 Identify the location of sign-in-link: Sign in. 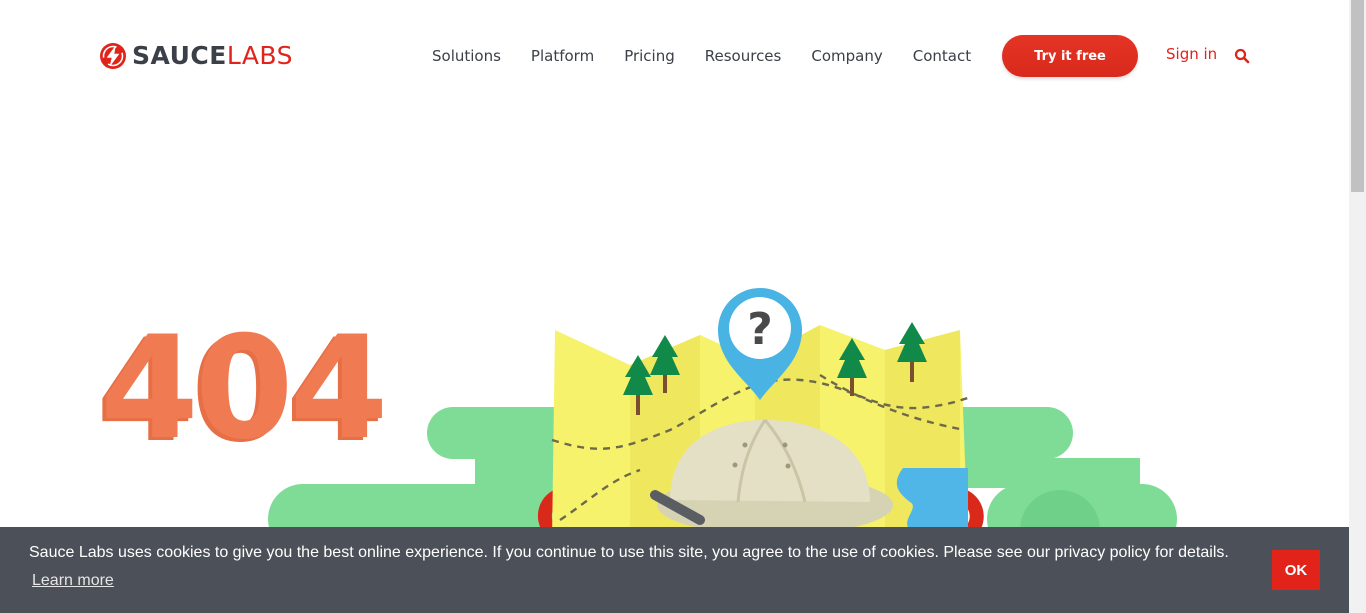
(1191, 54).